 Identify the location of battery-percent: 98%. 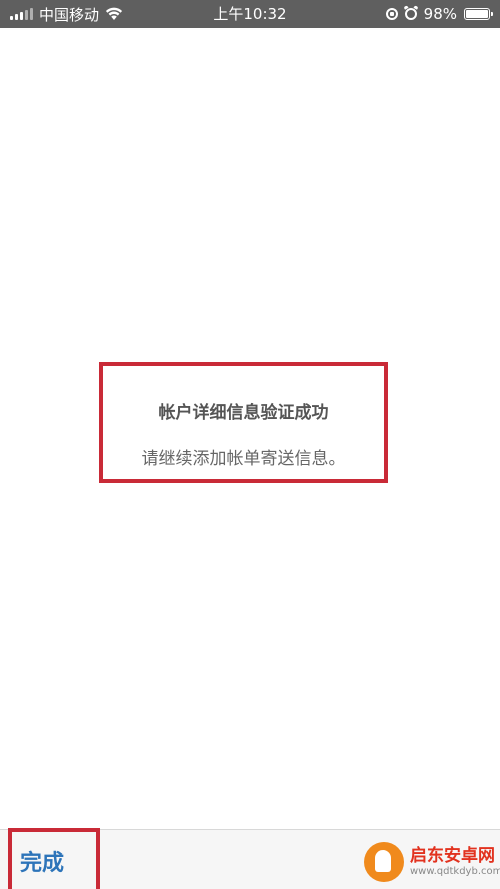
(440, 14).